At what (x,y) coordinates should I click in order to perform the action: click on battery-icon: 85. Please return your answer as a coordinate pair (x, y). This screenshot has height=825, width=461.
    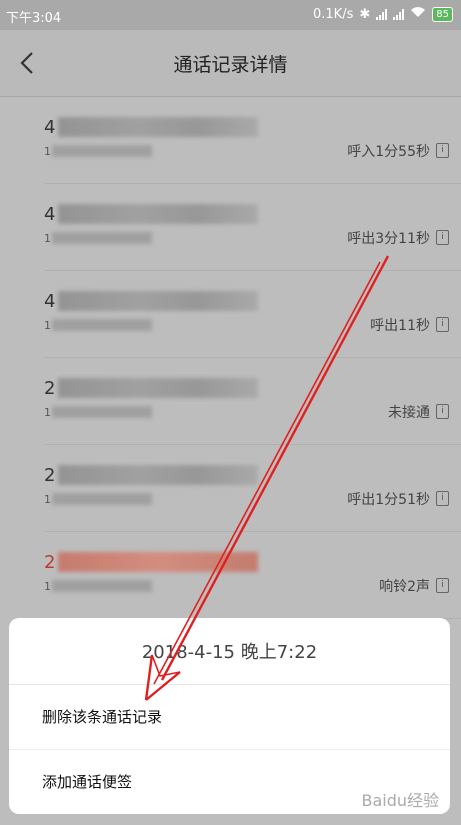
    Looking at the image, I should click on (442, 14).